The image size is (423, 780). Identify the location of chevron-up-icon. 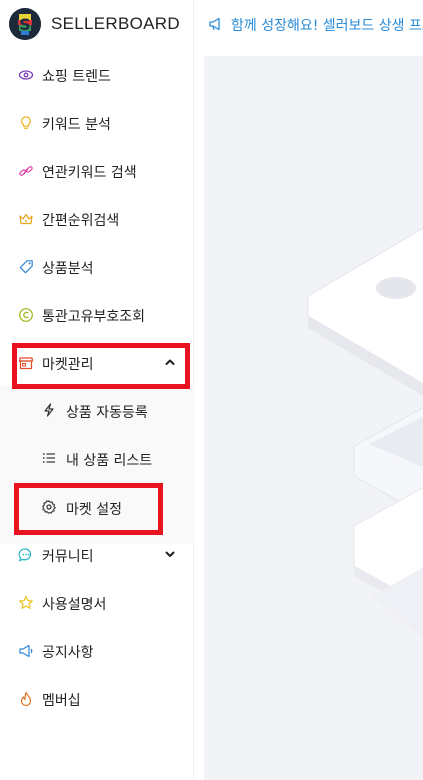
(170, 362).